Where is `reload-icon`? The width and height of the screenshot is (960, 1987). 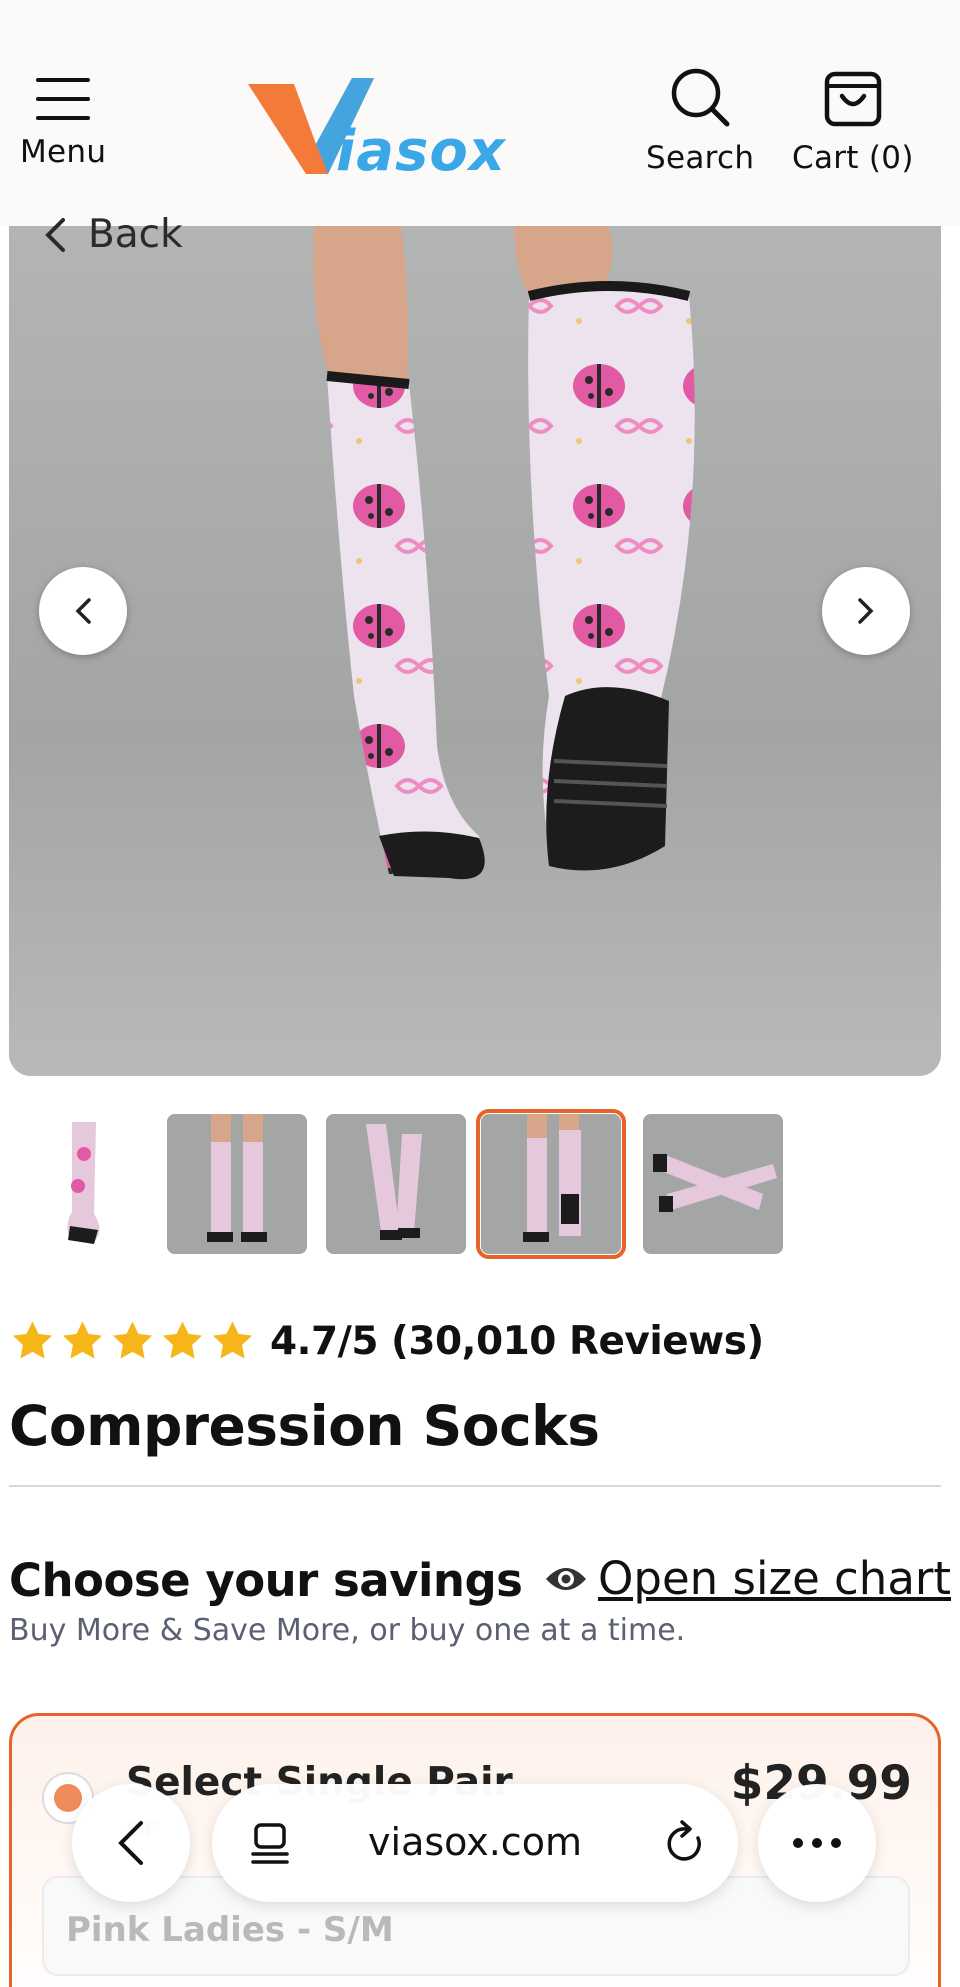
reload-icon is located at coordinates (685, 1843).